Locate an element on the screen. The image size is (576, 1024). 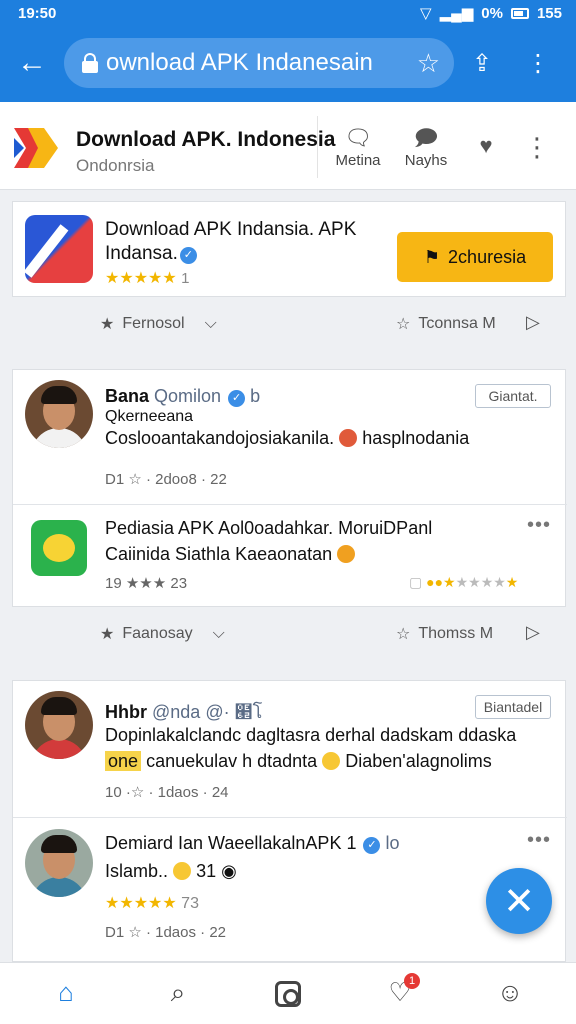
close-fab-button: ✕ is located at coordinates (519, 901).